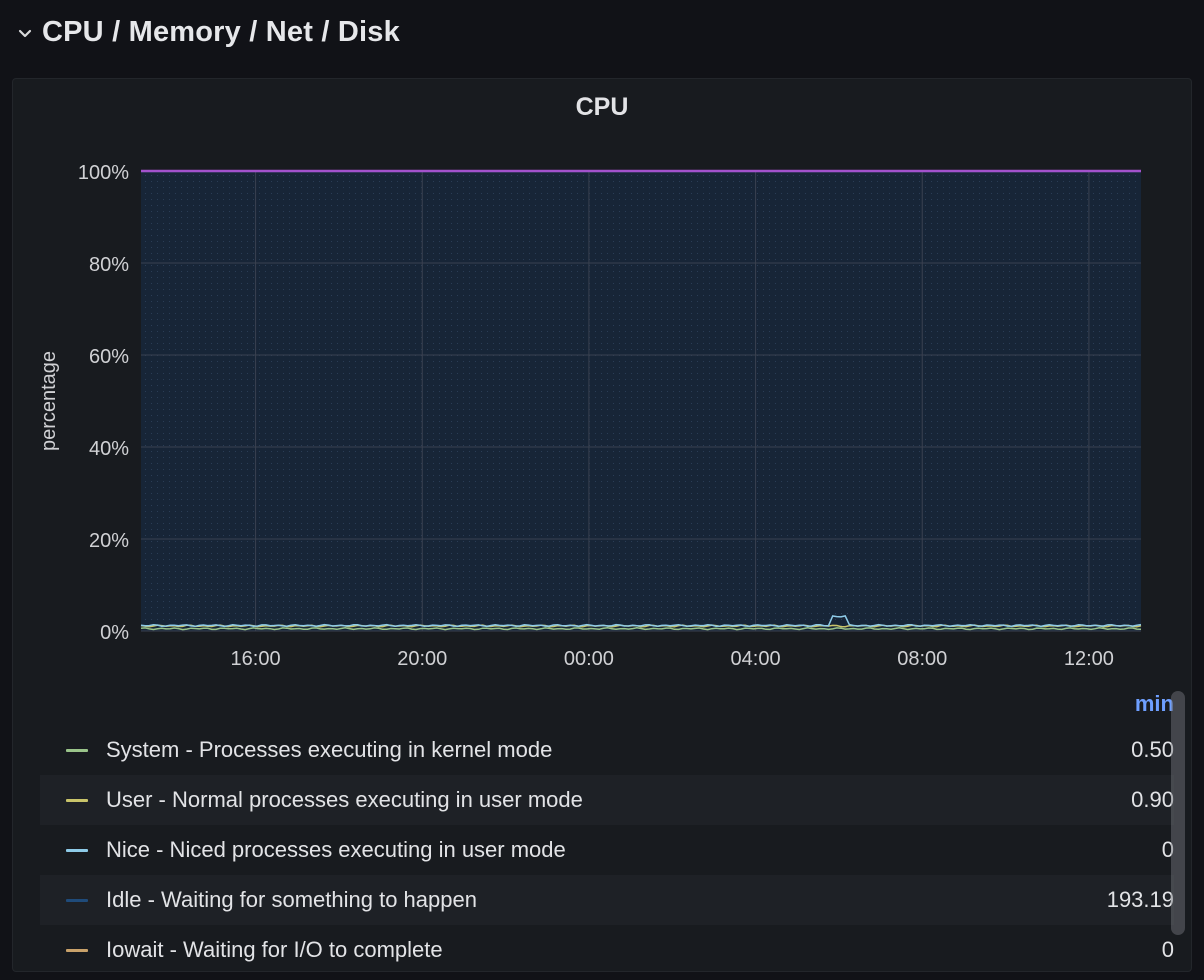 The width and height of the screenshot is (1204, 980). I want to click on x-tick-label: 20:00, so click(422, 659).